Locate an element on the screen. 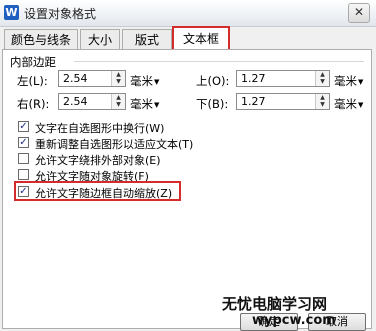  checkbox-rotate-text is located at coordinates (23, 174).